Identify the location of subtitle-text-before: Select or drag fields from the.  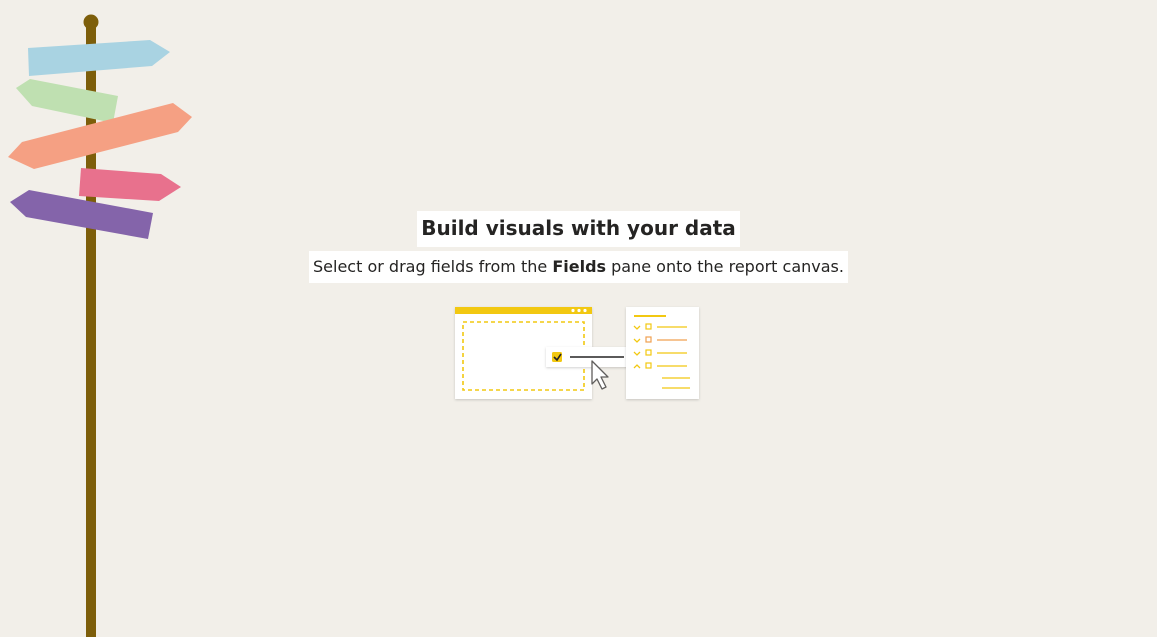
(433, 266).